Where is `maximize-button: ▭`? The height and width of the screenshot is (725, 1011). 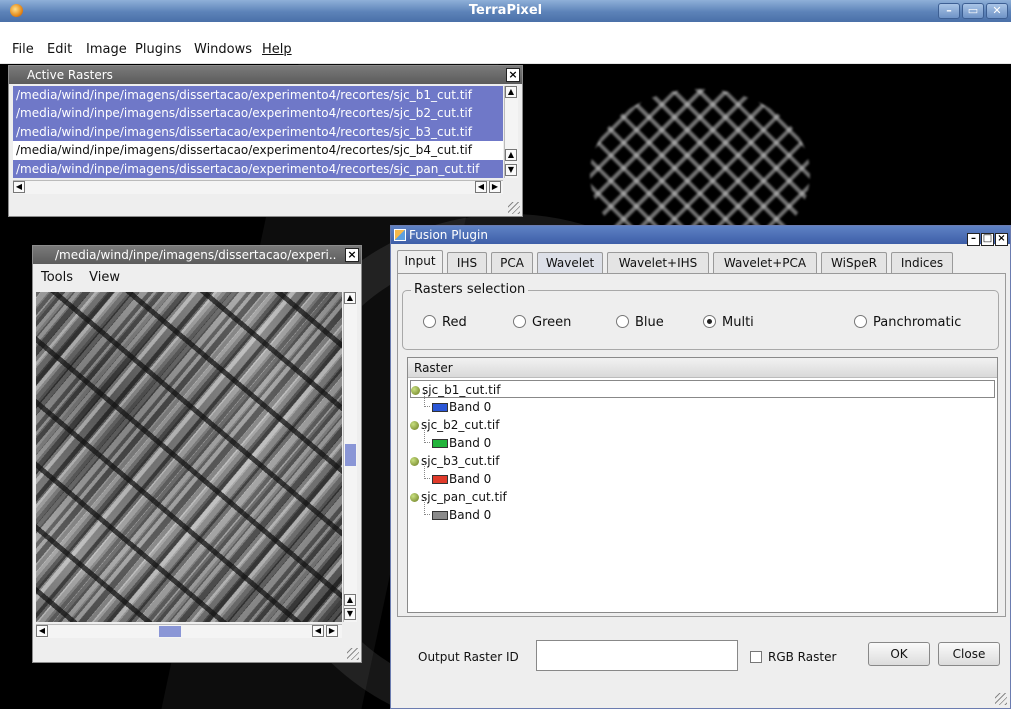
maximize-button: ▭ is located at coordinates (973, 11).